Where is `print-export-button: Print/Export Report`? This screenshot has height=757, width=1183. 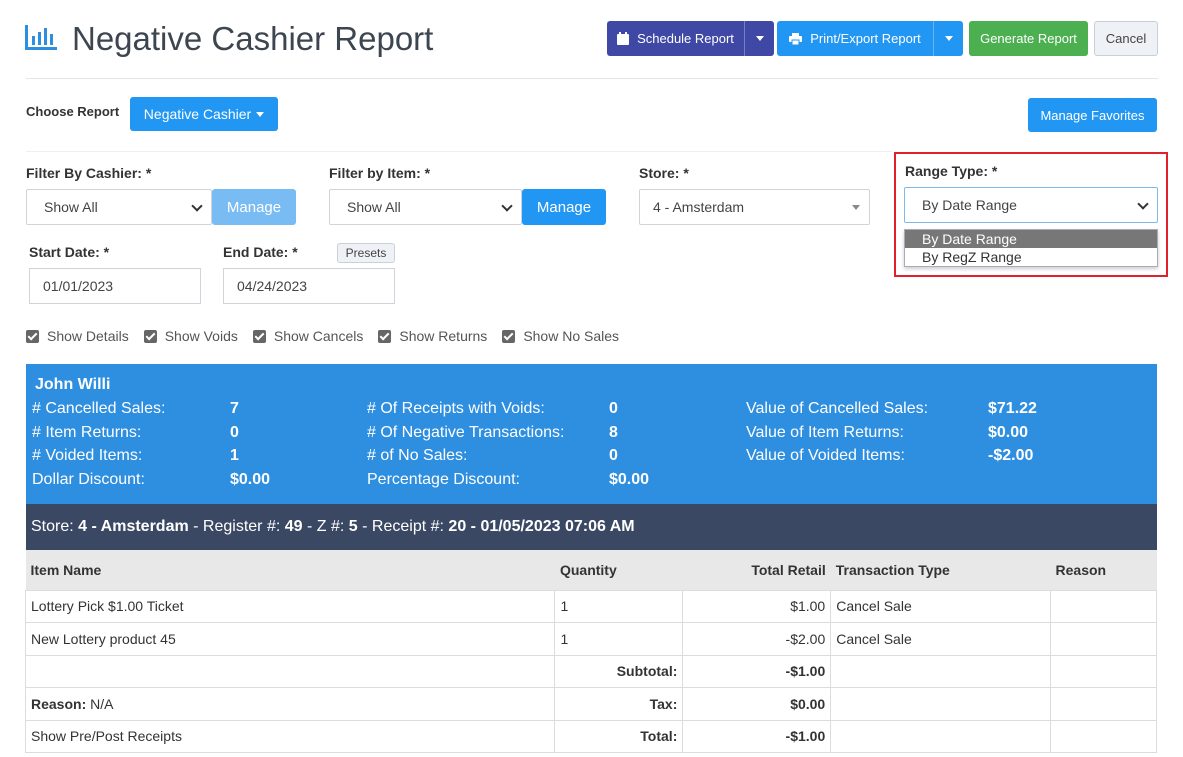
print-export-button: Print/Export Report is located at coordinates (870, 38).